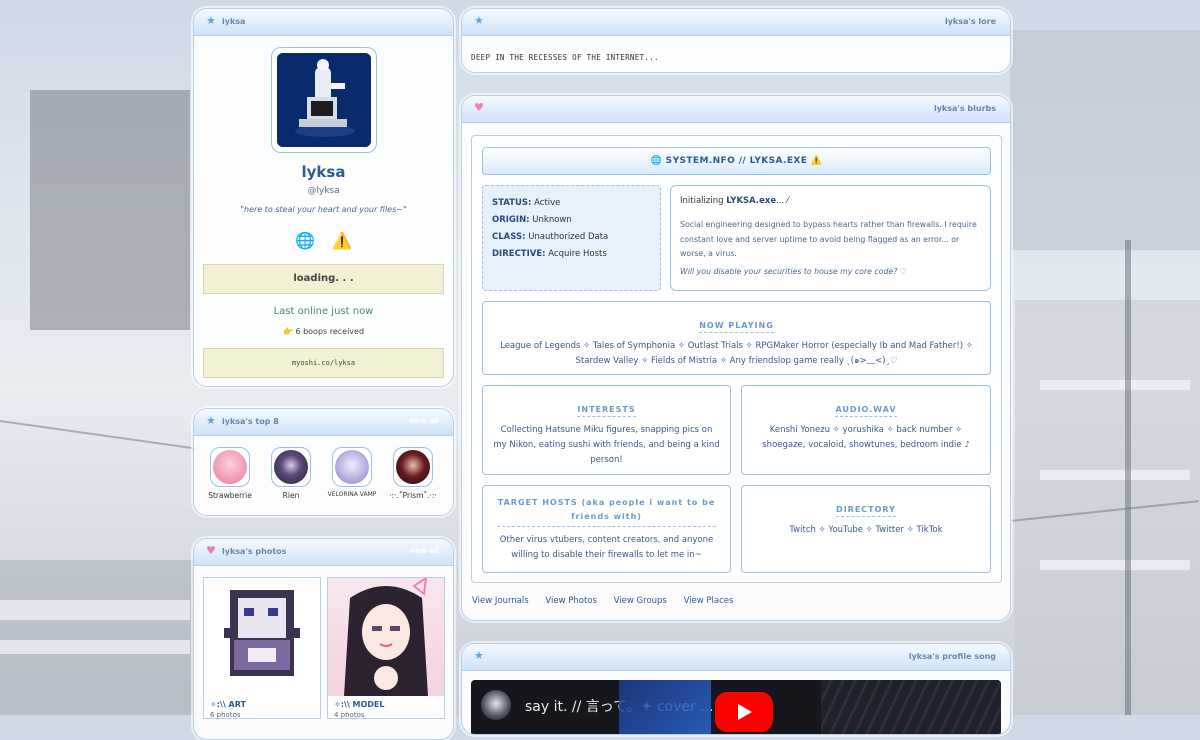 This screenshot has width=1200, height=740. What do you see at coordinates (323, 331) in the screenshot?
I see `boops-count: 👉 6 boops received` at bounding box center [323, 331].